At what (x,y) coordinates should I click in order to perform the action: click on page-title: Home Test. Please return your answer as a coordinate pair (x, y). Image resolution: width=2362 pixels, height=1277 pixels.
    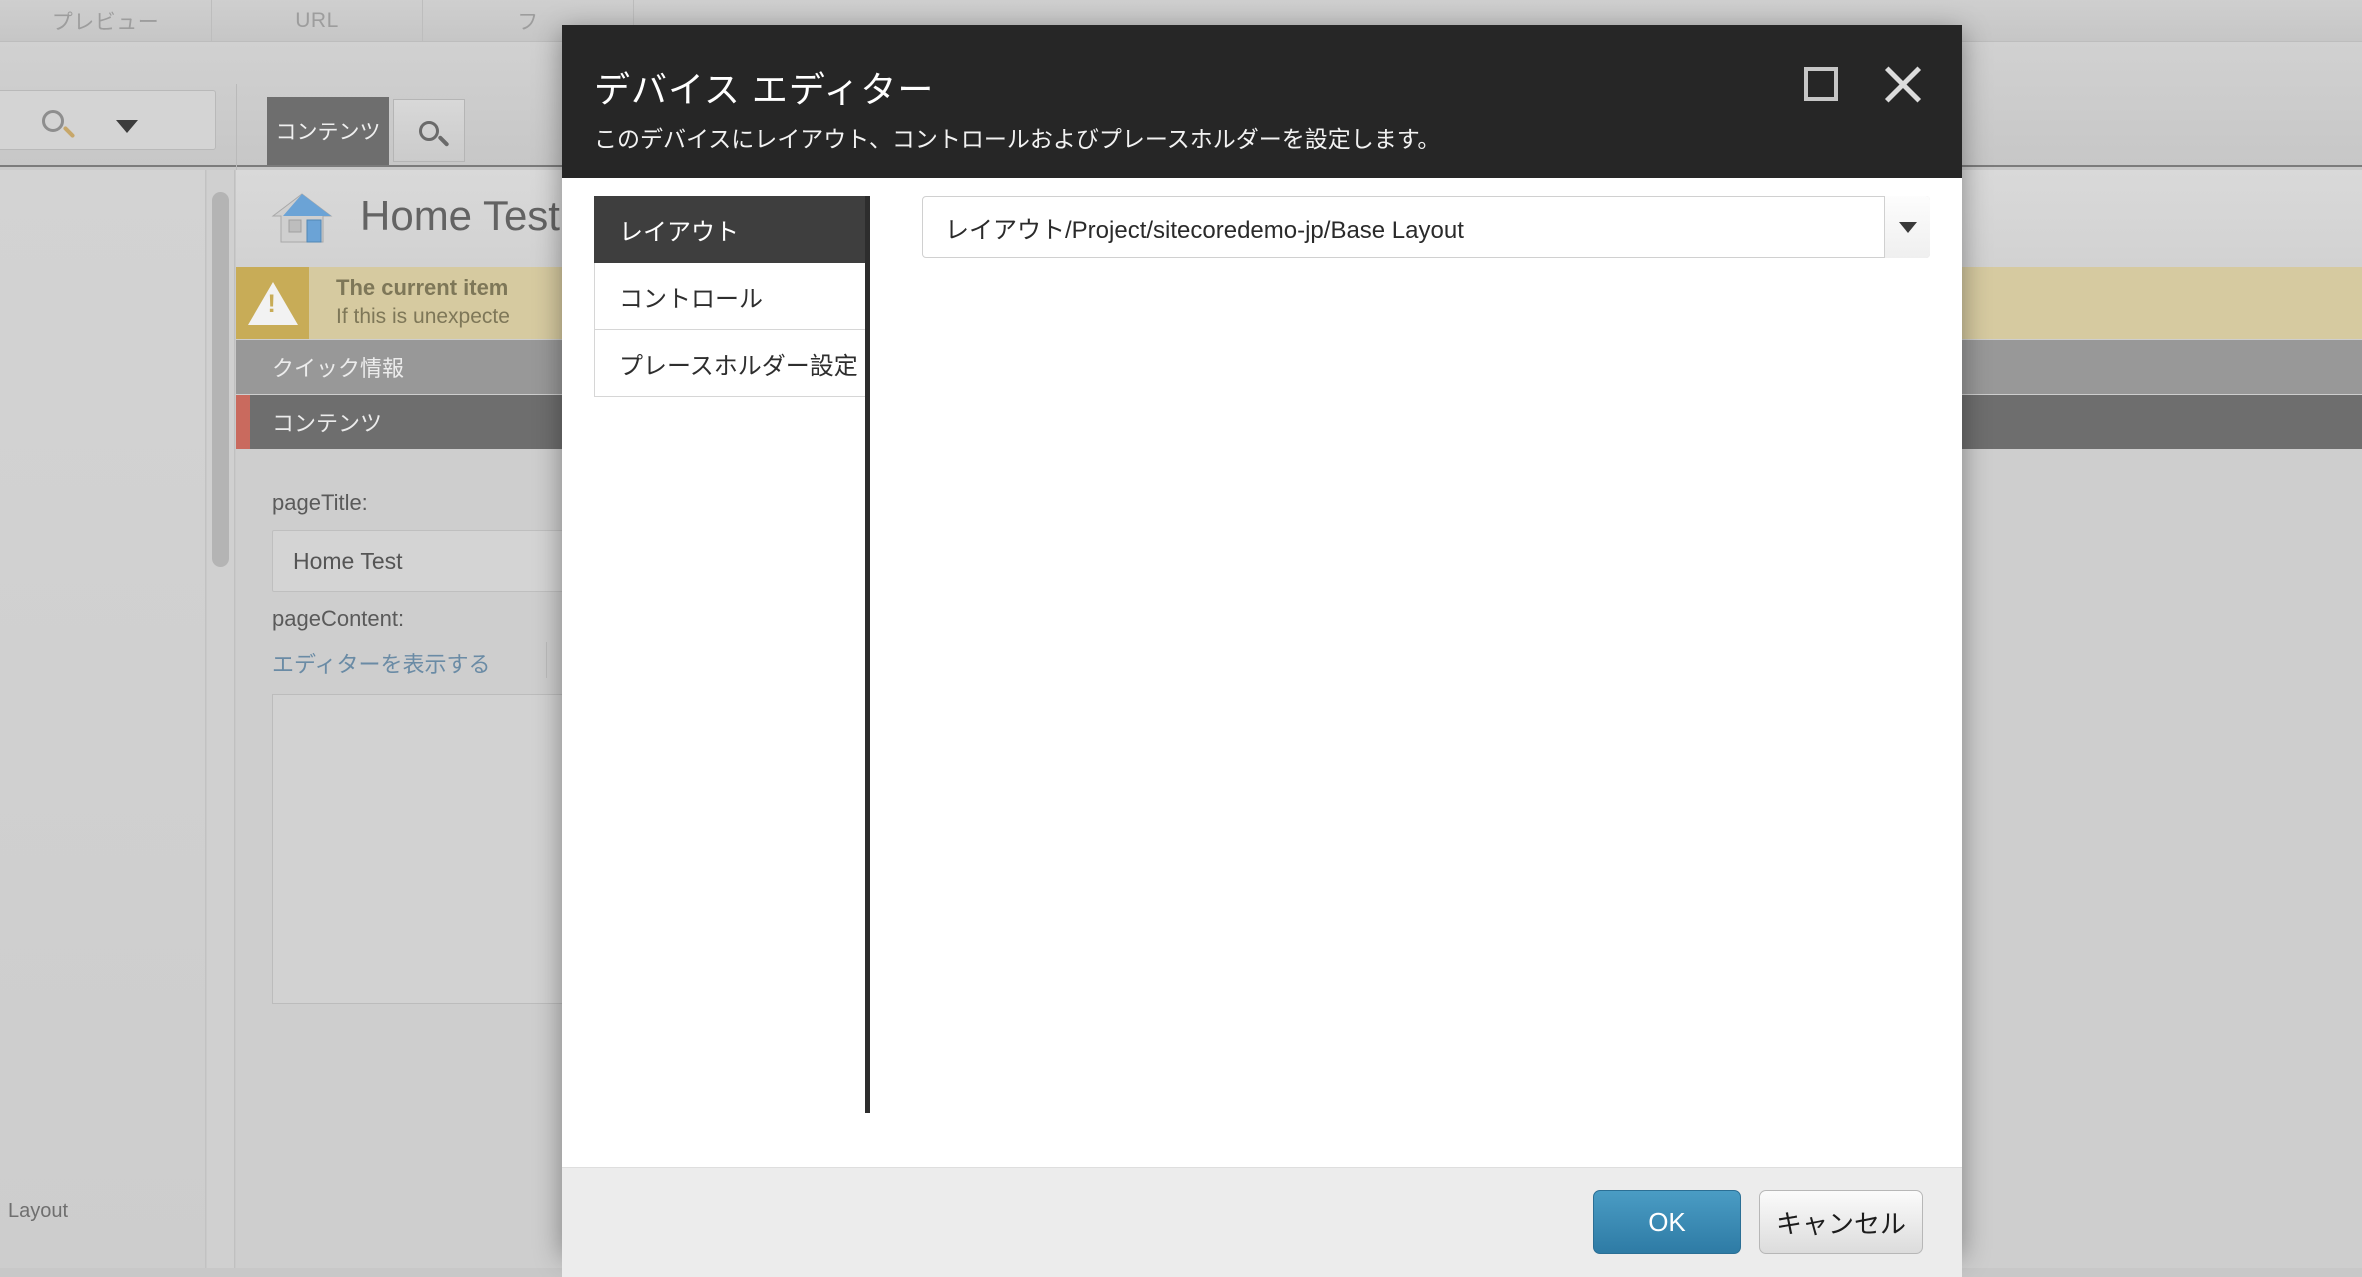
    Looking at the image, I should click on (460, 216).